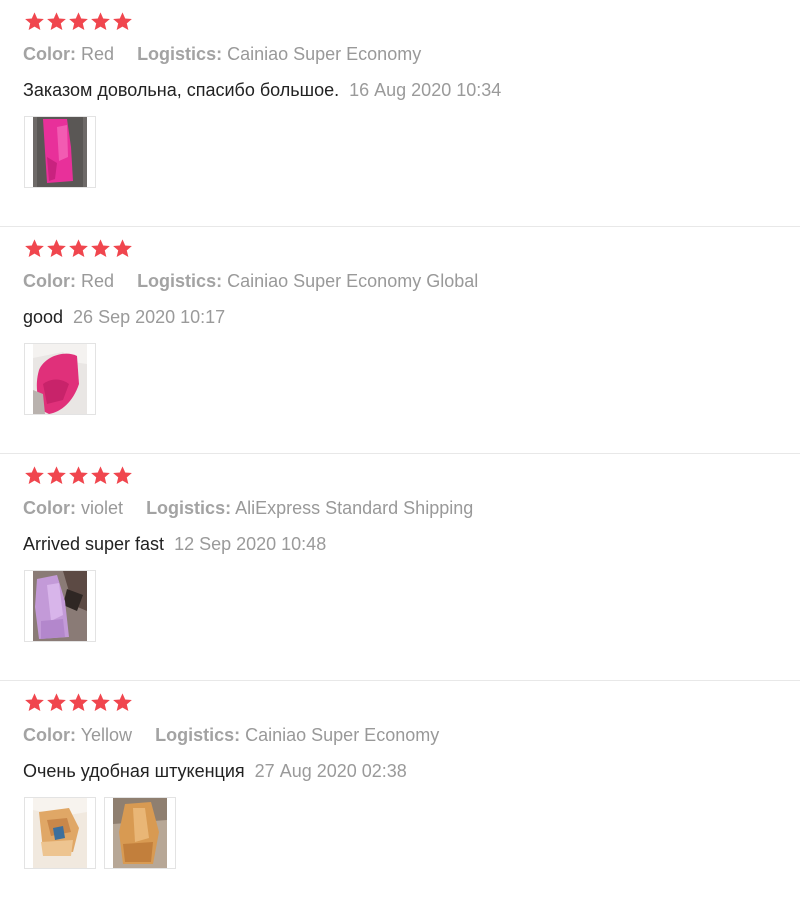 This screenshot has width=800, height=908. What do you see at coordinates (149, 317) in the screenshot?
I see `review-date: 26 Sep 2020 10:17` at bounding box center [149, 317].